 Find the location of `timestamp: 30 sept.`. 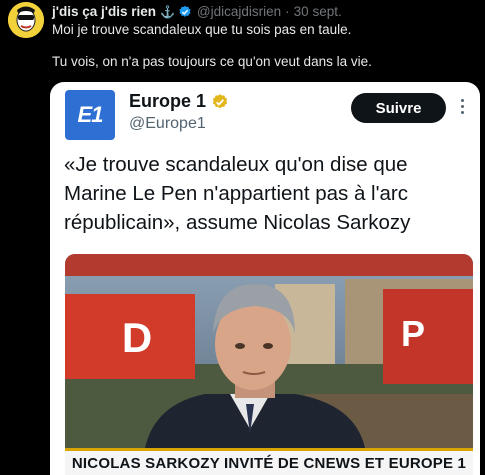

timestamp: 30 sept. is located at coordinates (318, 11).